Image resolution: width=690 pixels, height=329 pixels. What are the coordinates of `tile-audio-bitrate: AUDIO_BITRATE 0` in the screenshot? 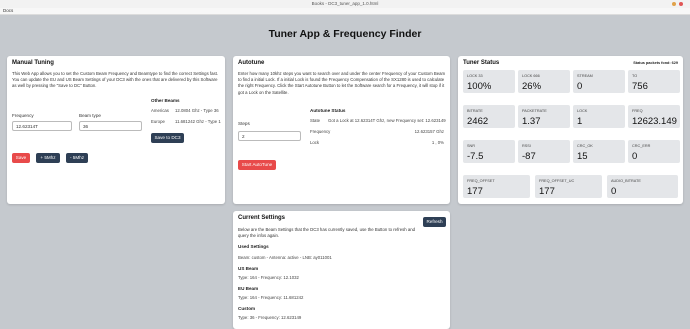 It's located at (642, 186).